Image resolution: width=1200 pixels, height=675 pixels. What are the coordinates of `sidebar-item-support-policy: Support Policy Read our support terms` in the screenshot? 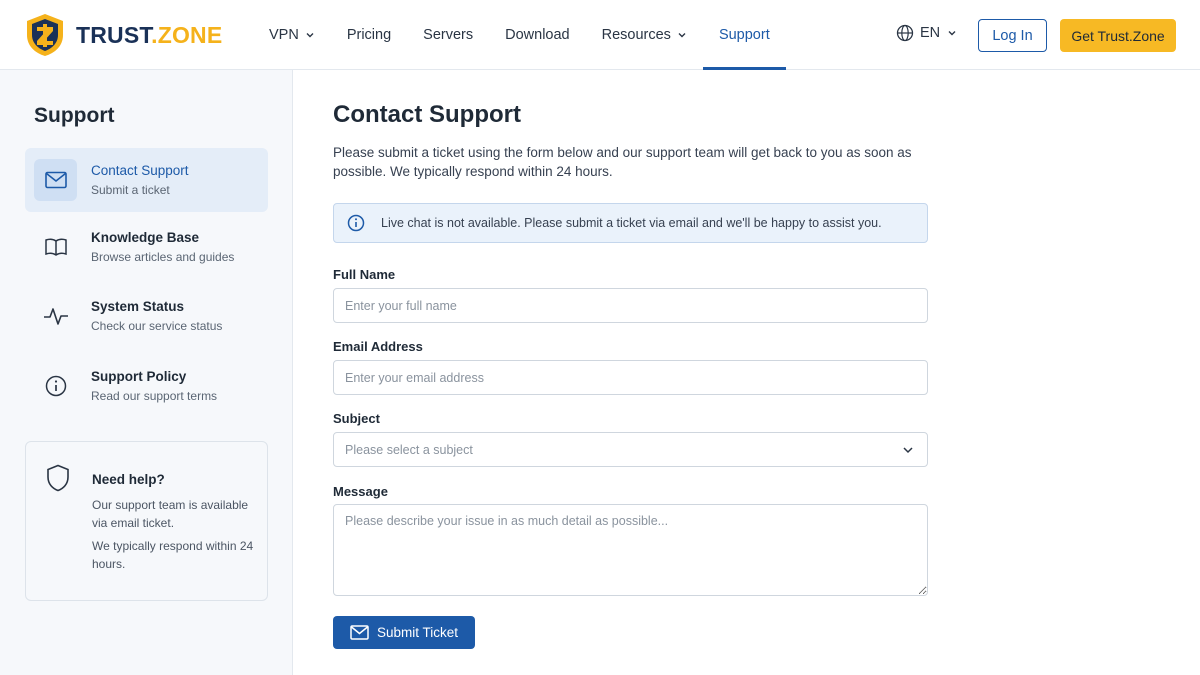 It's located at (146, 386).